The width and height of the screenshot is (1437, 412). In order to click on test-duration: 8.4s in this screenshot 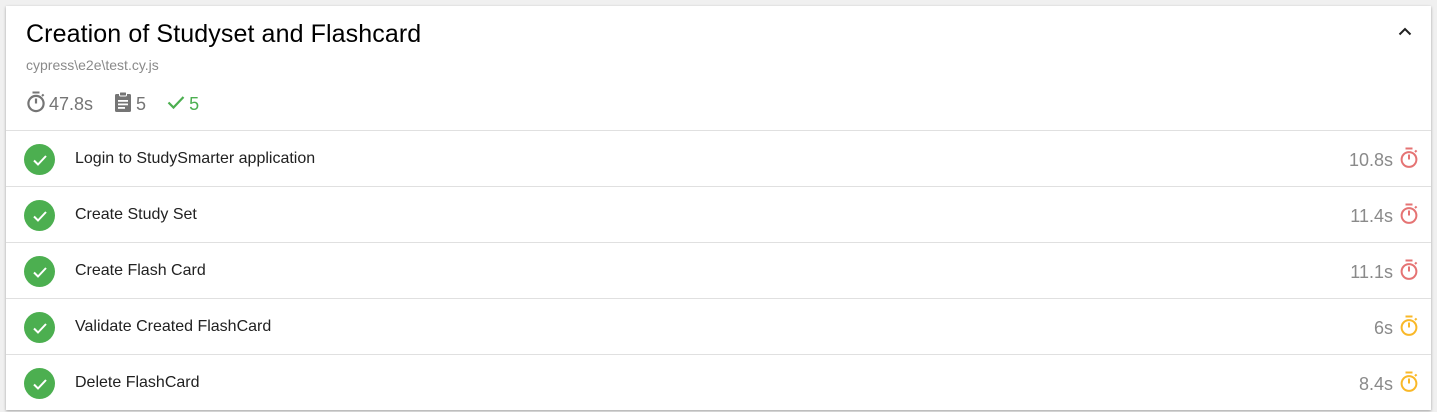, I will do `click(1389, 384)`.